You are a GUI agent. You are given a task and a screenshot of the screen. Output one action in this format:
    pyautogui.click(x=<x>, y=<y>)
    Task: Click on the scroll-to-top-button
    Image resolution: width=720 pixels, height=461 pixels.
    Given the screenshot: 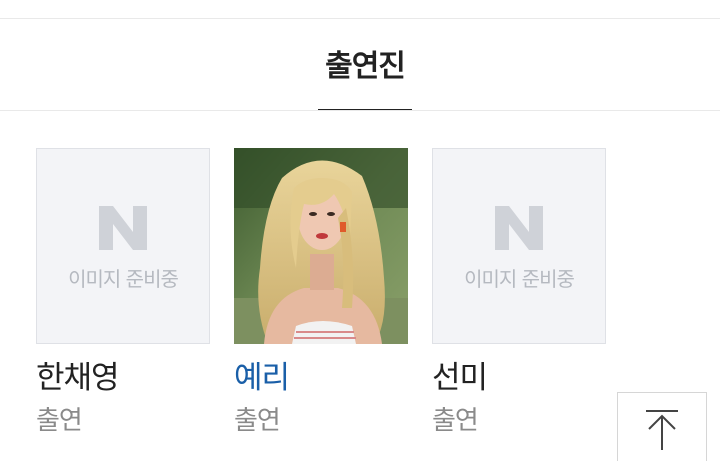 What is the action you would take?
    pyautogui.click(x=662, y=426)
    